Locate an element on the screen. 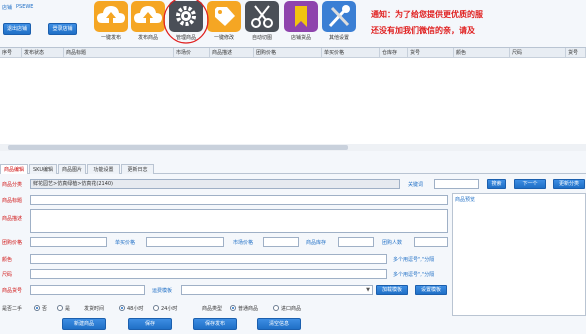 This screenshot has width=586, height=334. bookmark-icon is located at coordinates (301, 16).